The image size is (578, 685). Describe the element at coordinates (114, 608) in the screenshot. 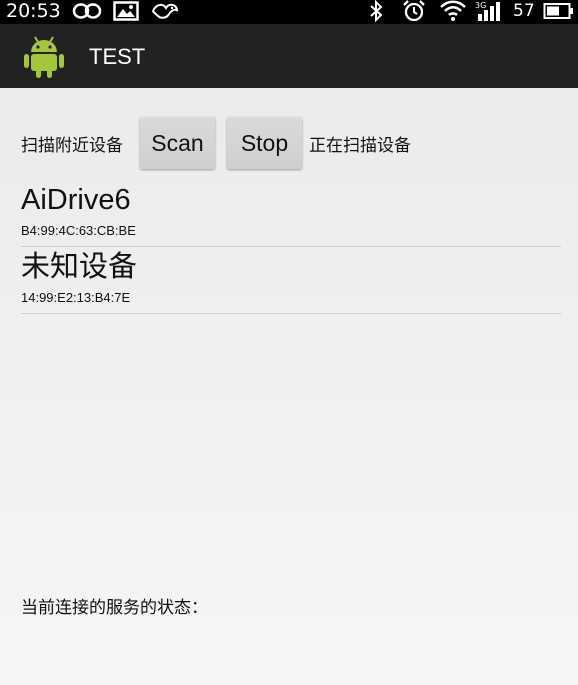

I see `service-state-label: 当前连接的服务的状态：` at that location.